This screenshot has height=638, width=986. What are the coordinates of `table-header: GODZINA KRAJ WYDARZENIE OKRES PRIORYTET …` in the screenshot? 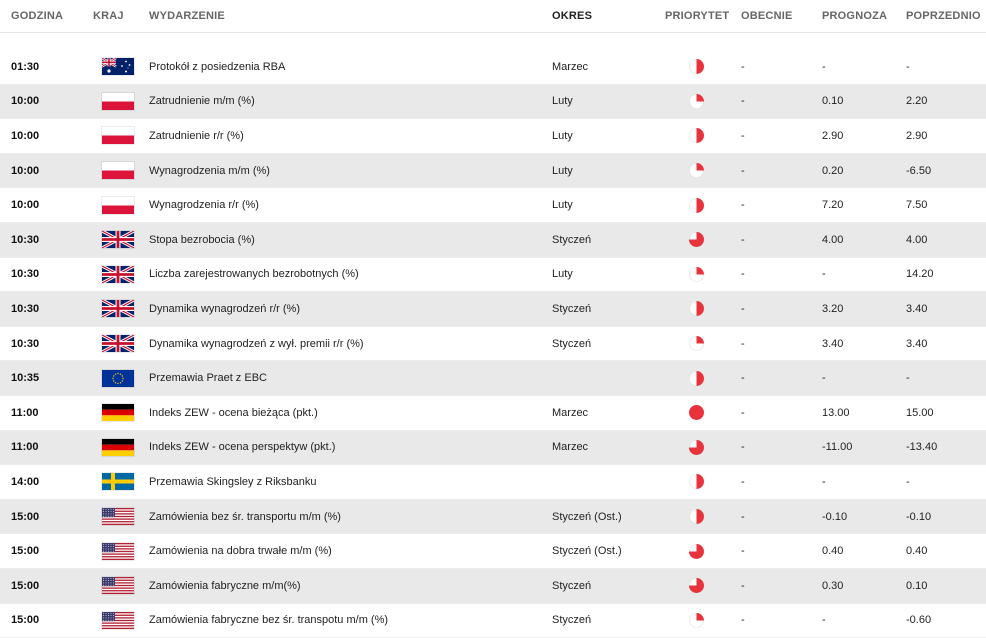 It's located at (493, 16).